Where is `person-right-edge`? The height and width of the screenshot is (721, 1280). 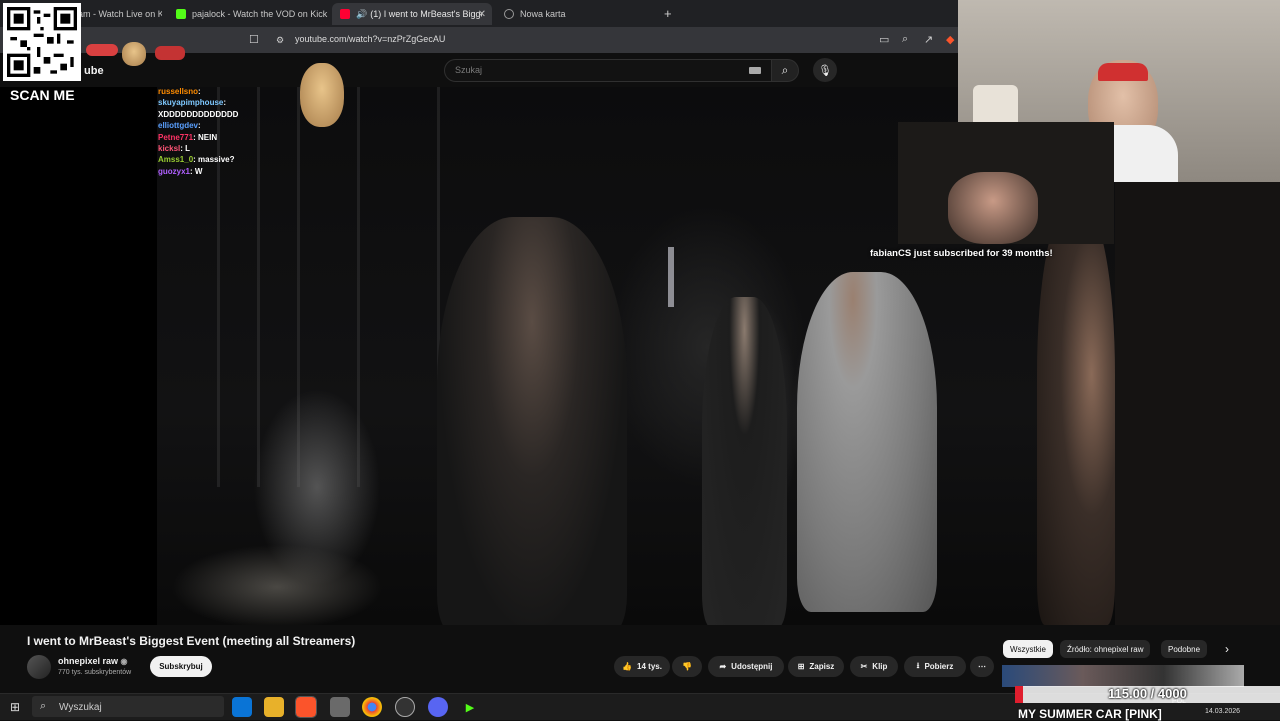 person-right-edge is located at coordinates (1076, 416).